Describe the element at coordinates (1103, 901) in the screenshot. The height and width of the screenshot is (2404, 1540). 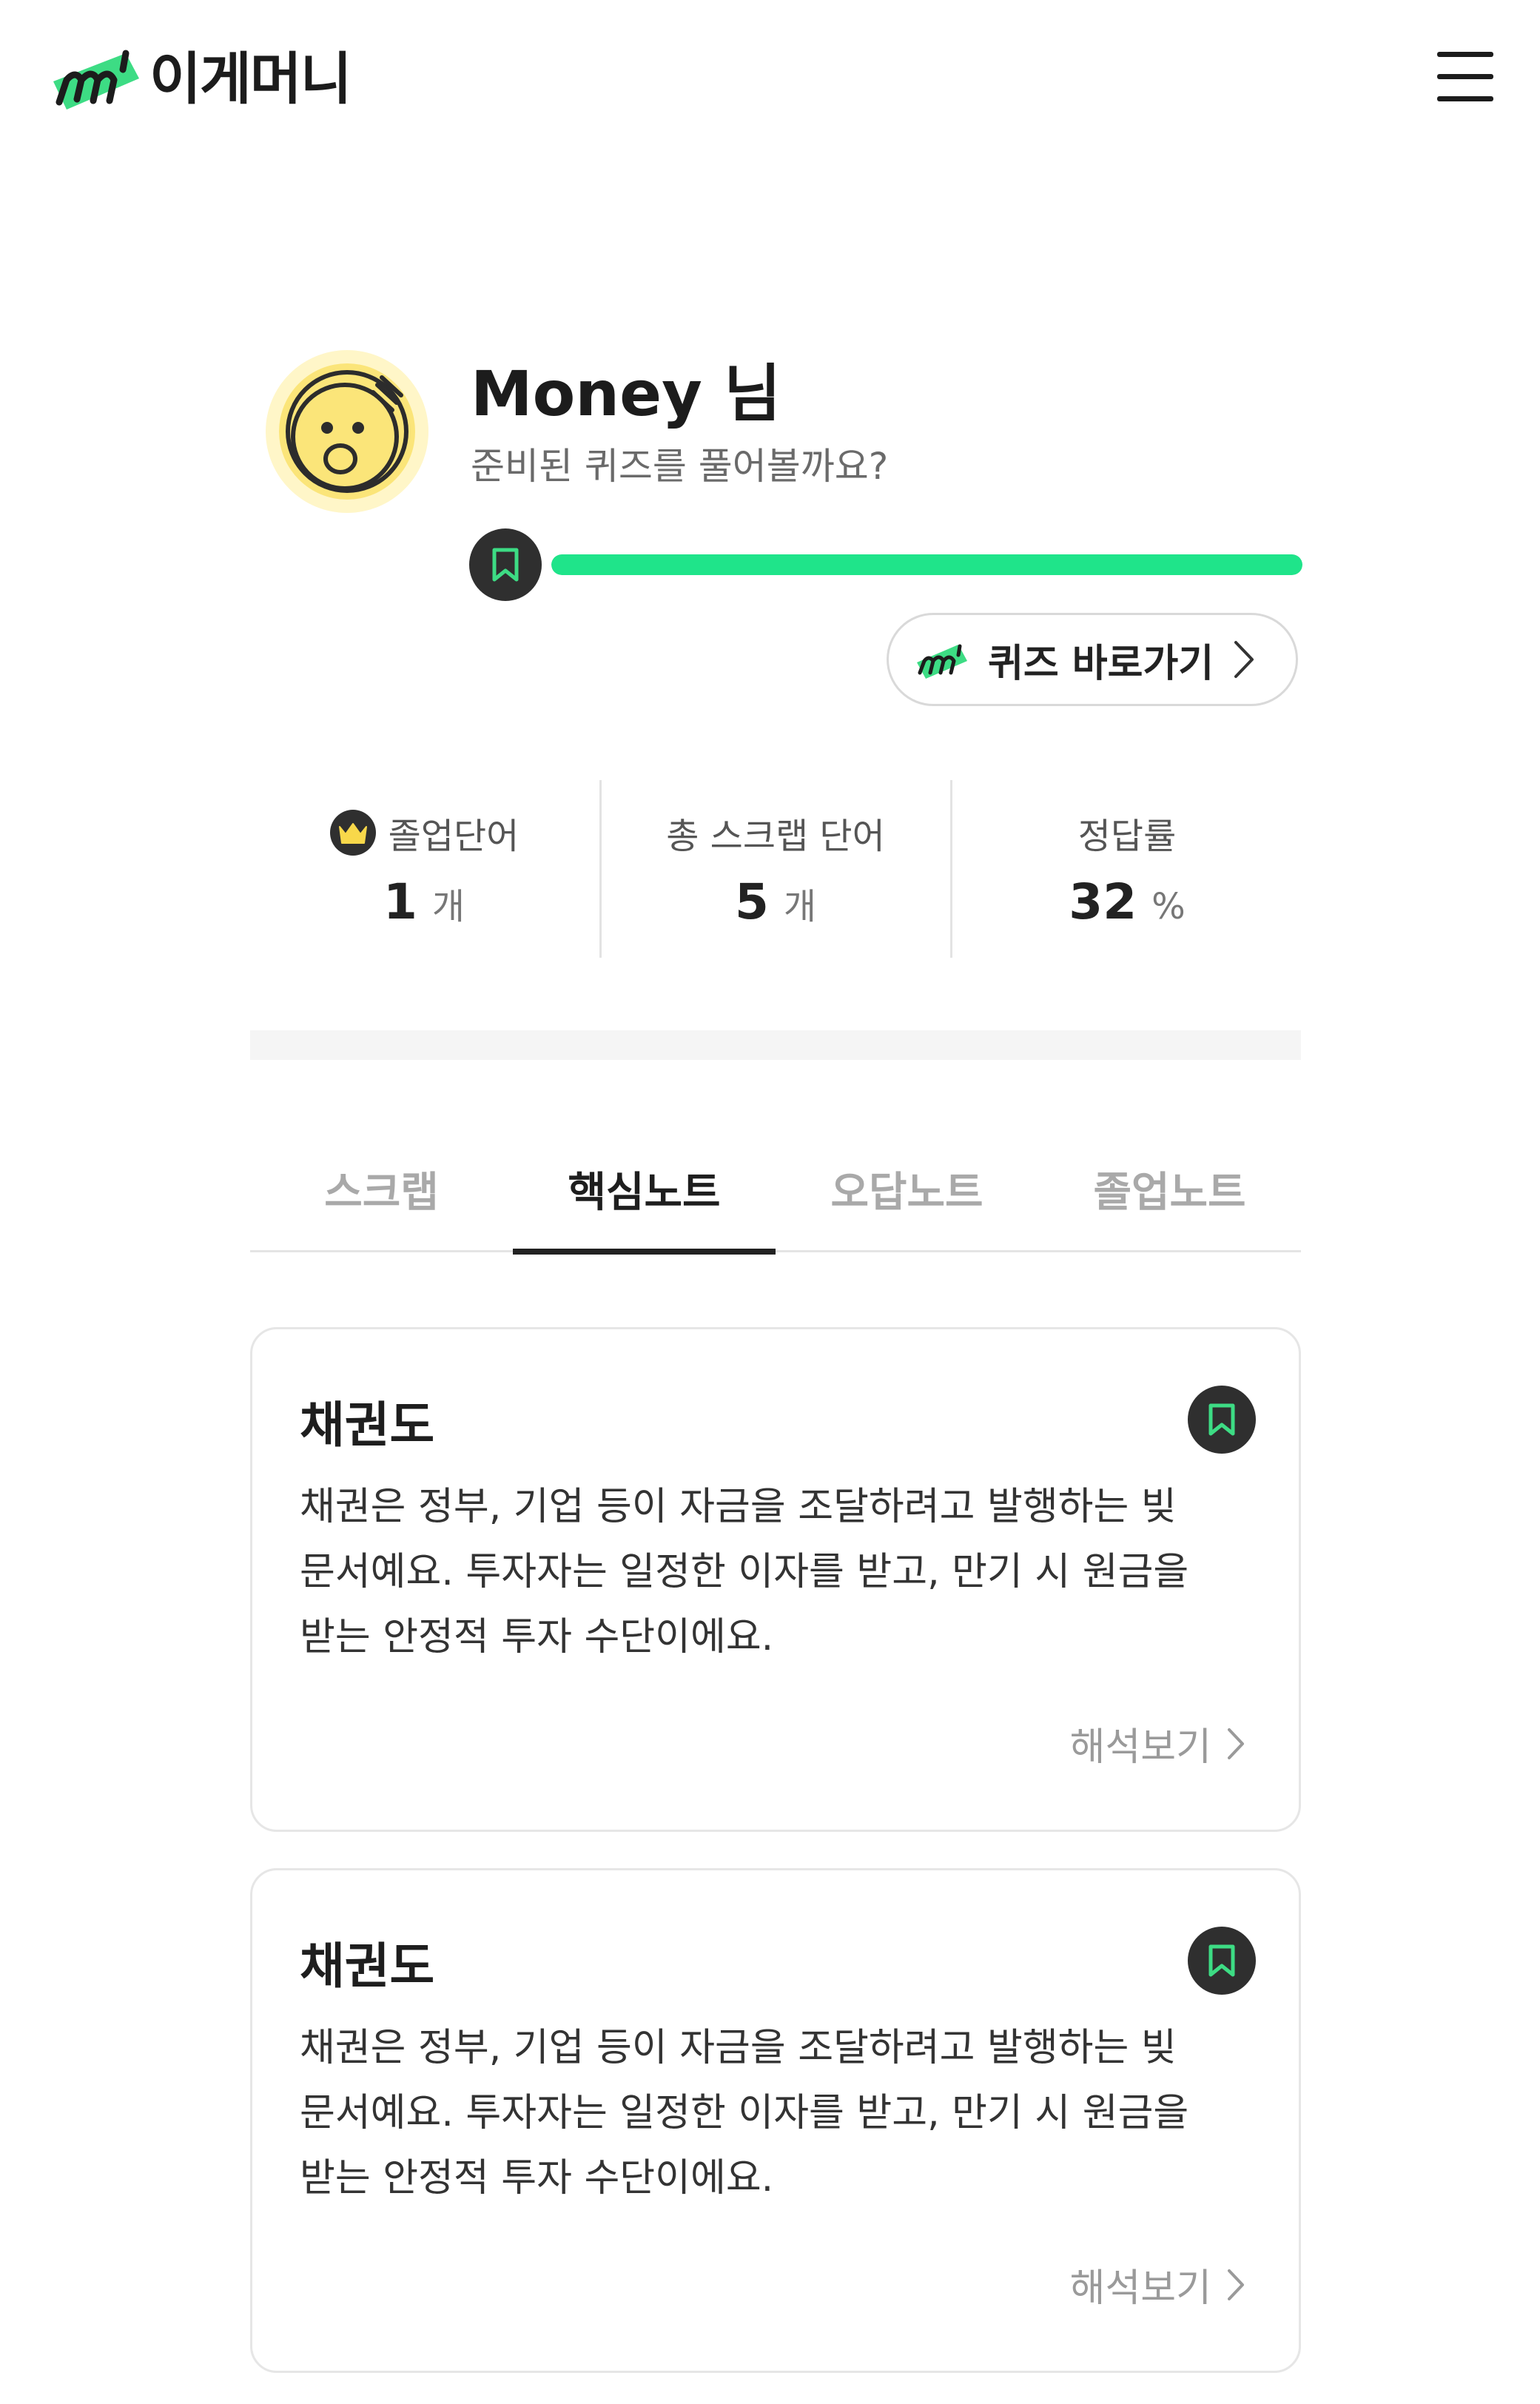
I see `stat-value: 32` at that location.